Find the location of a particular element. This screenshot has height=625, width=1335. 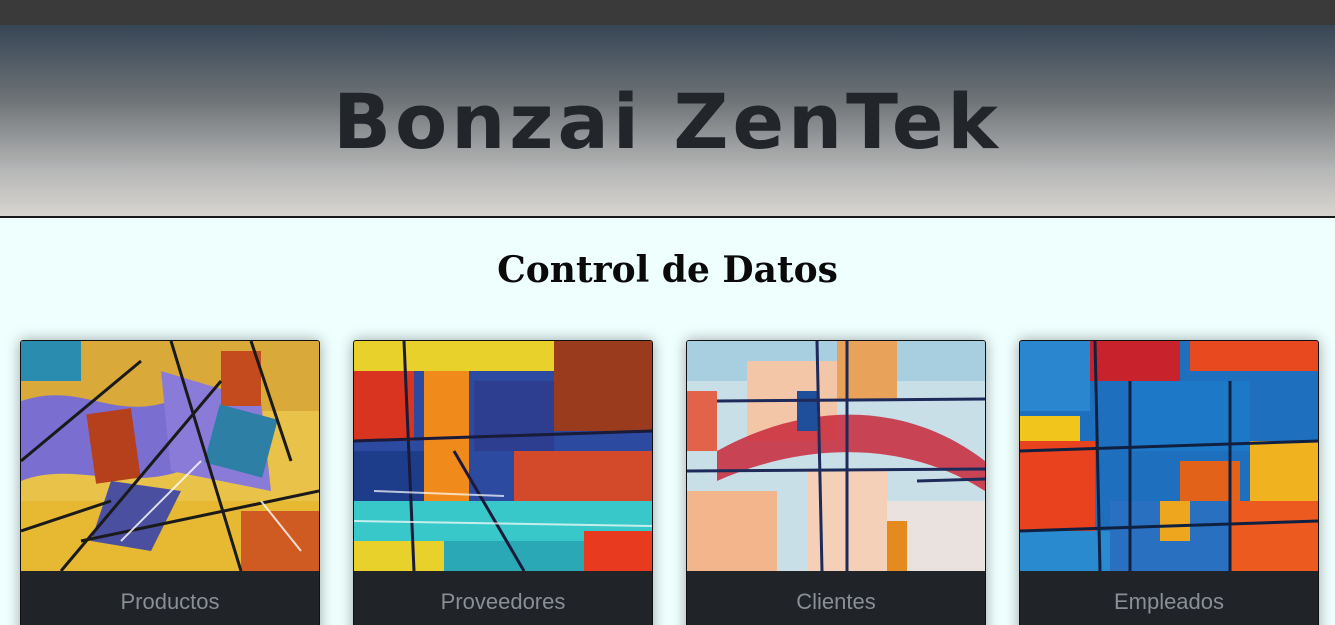

card-clientes: Clientes is located at coordinates (836, 482).